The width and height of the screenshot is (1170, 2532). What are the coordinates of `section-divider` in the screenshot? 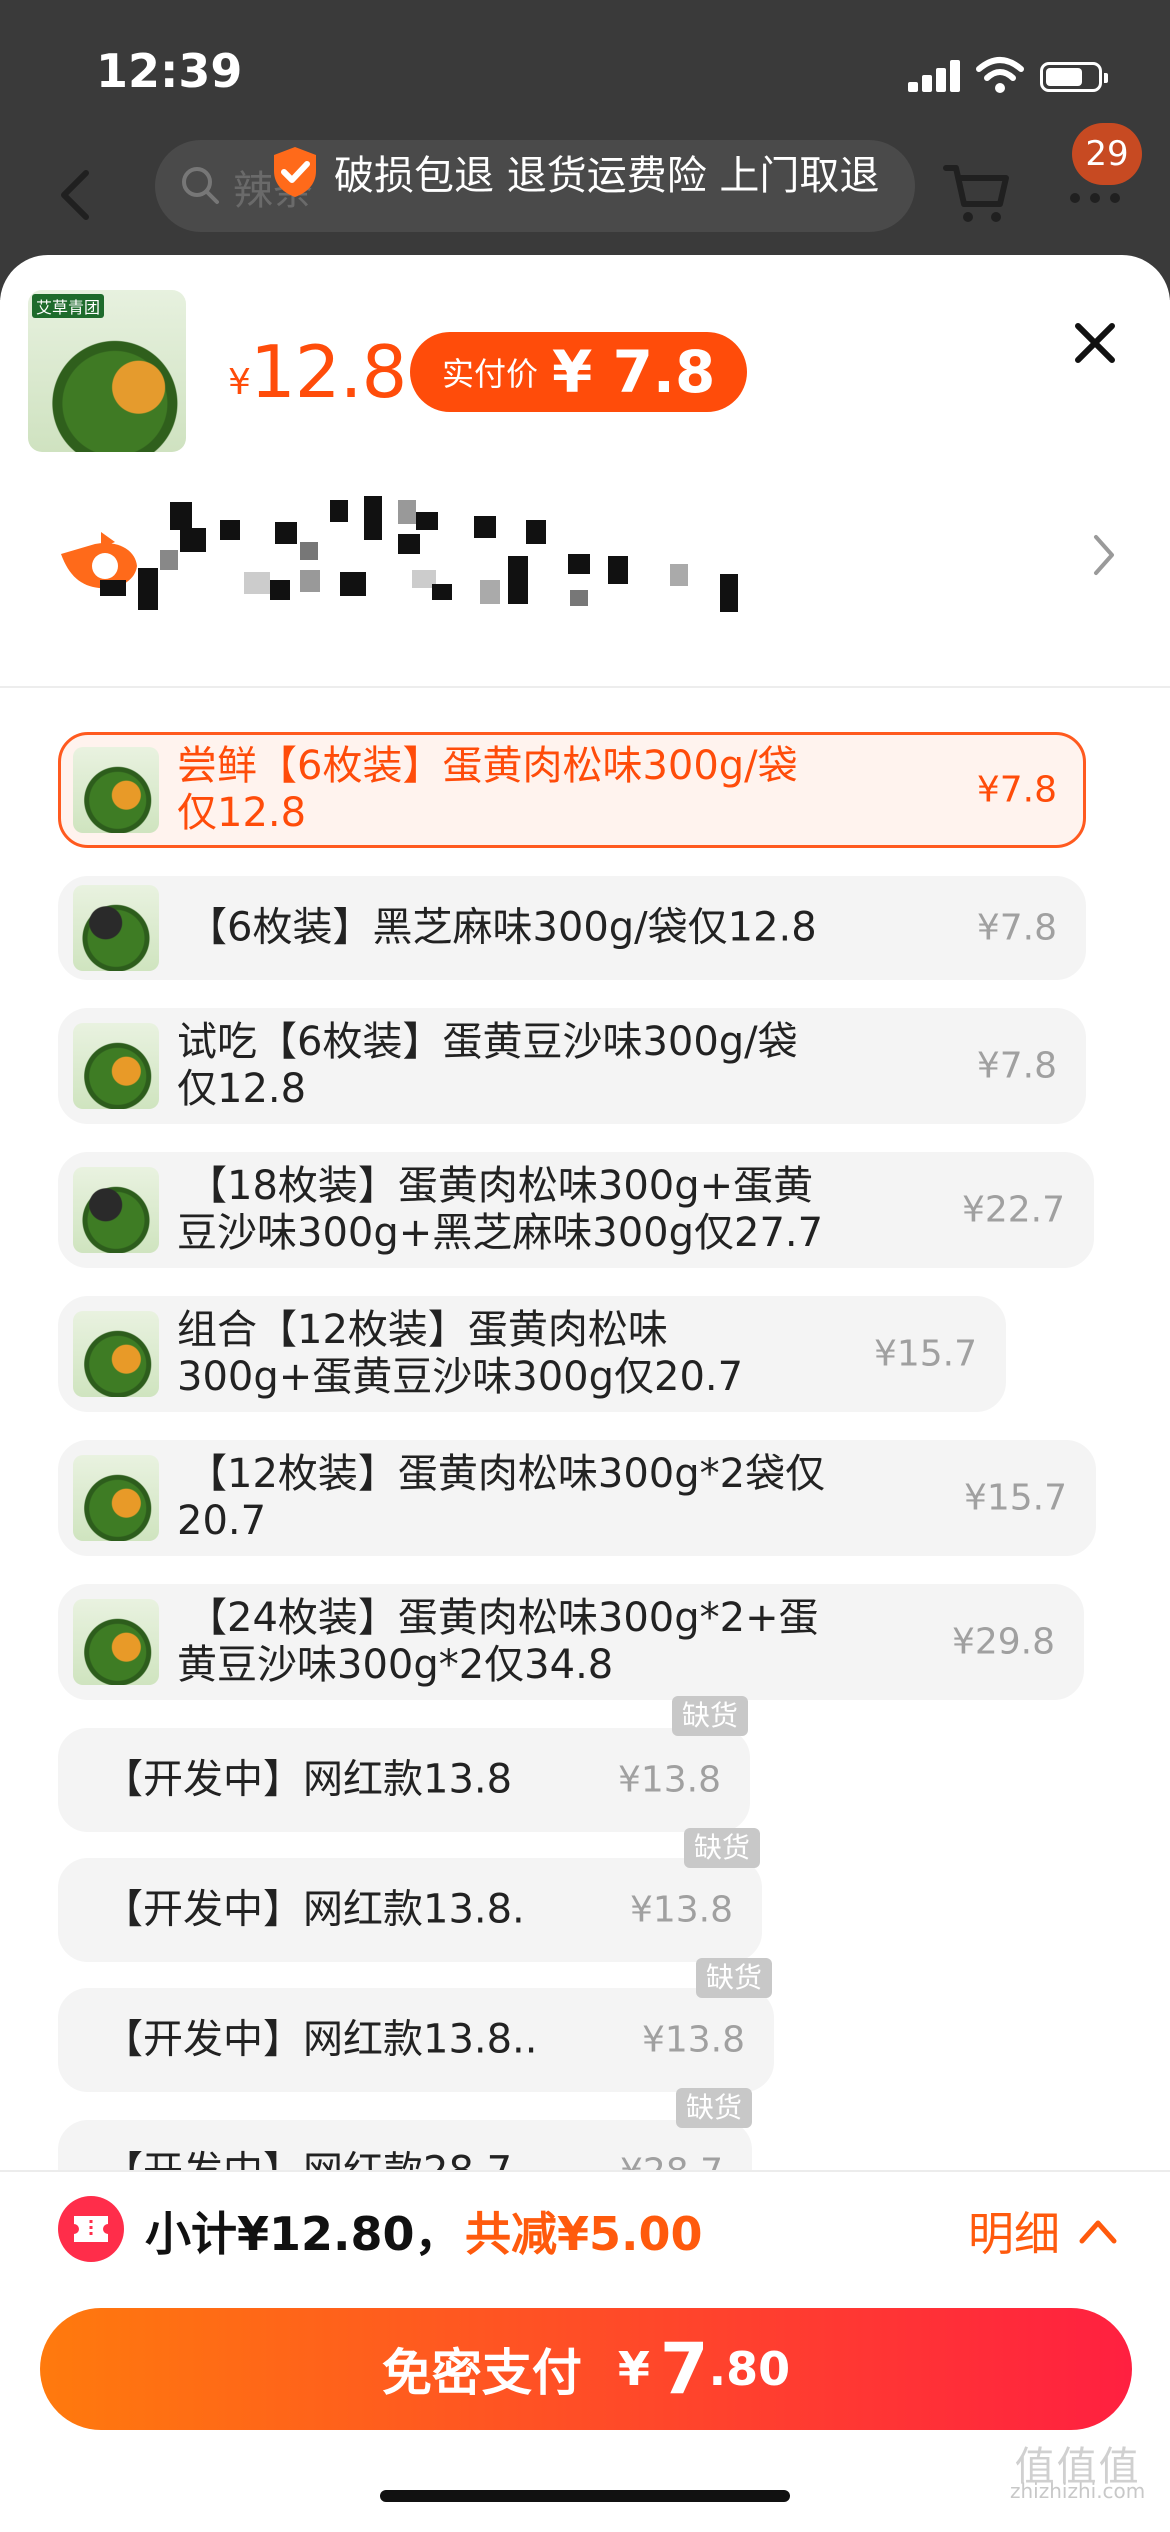 It's located at (585, 687).